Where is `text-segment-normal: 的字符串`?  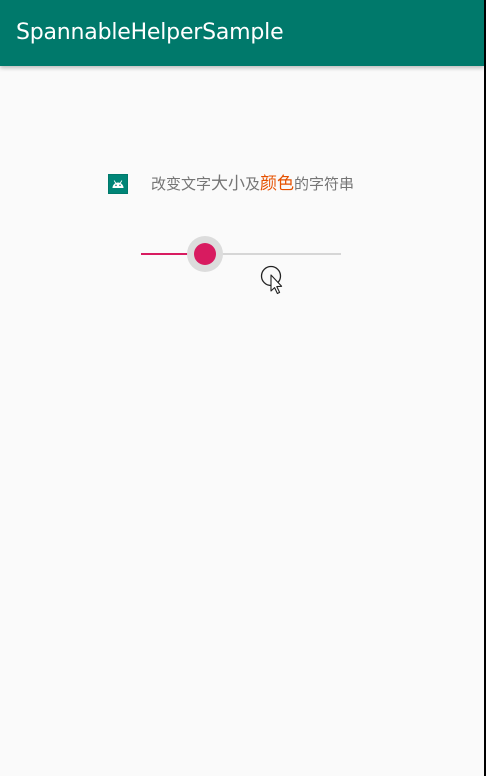
text-segment-normal: 的字符串 is located at coordinates (324, 184).